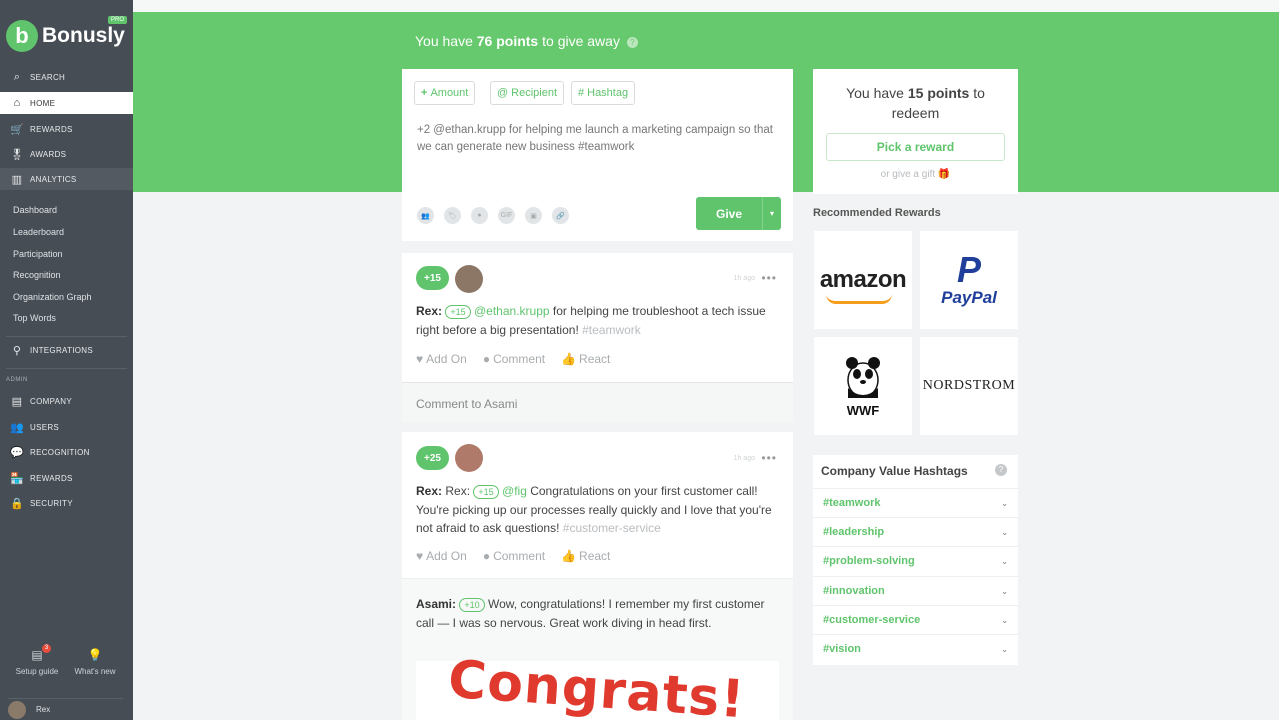  I want to click on user-name: Rex, so click(43, 709).